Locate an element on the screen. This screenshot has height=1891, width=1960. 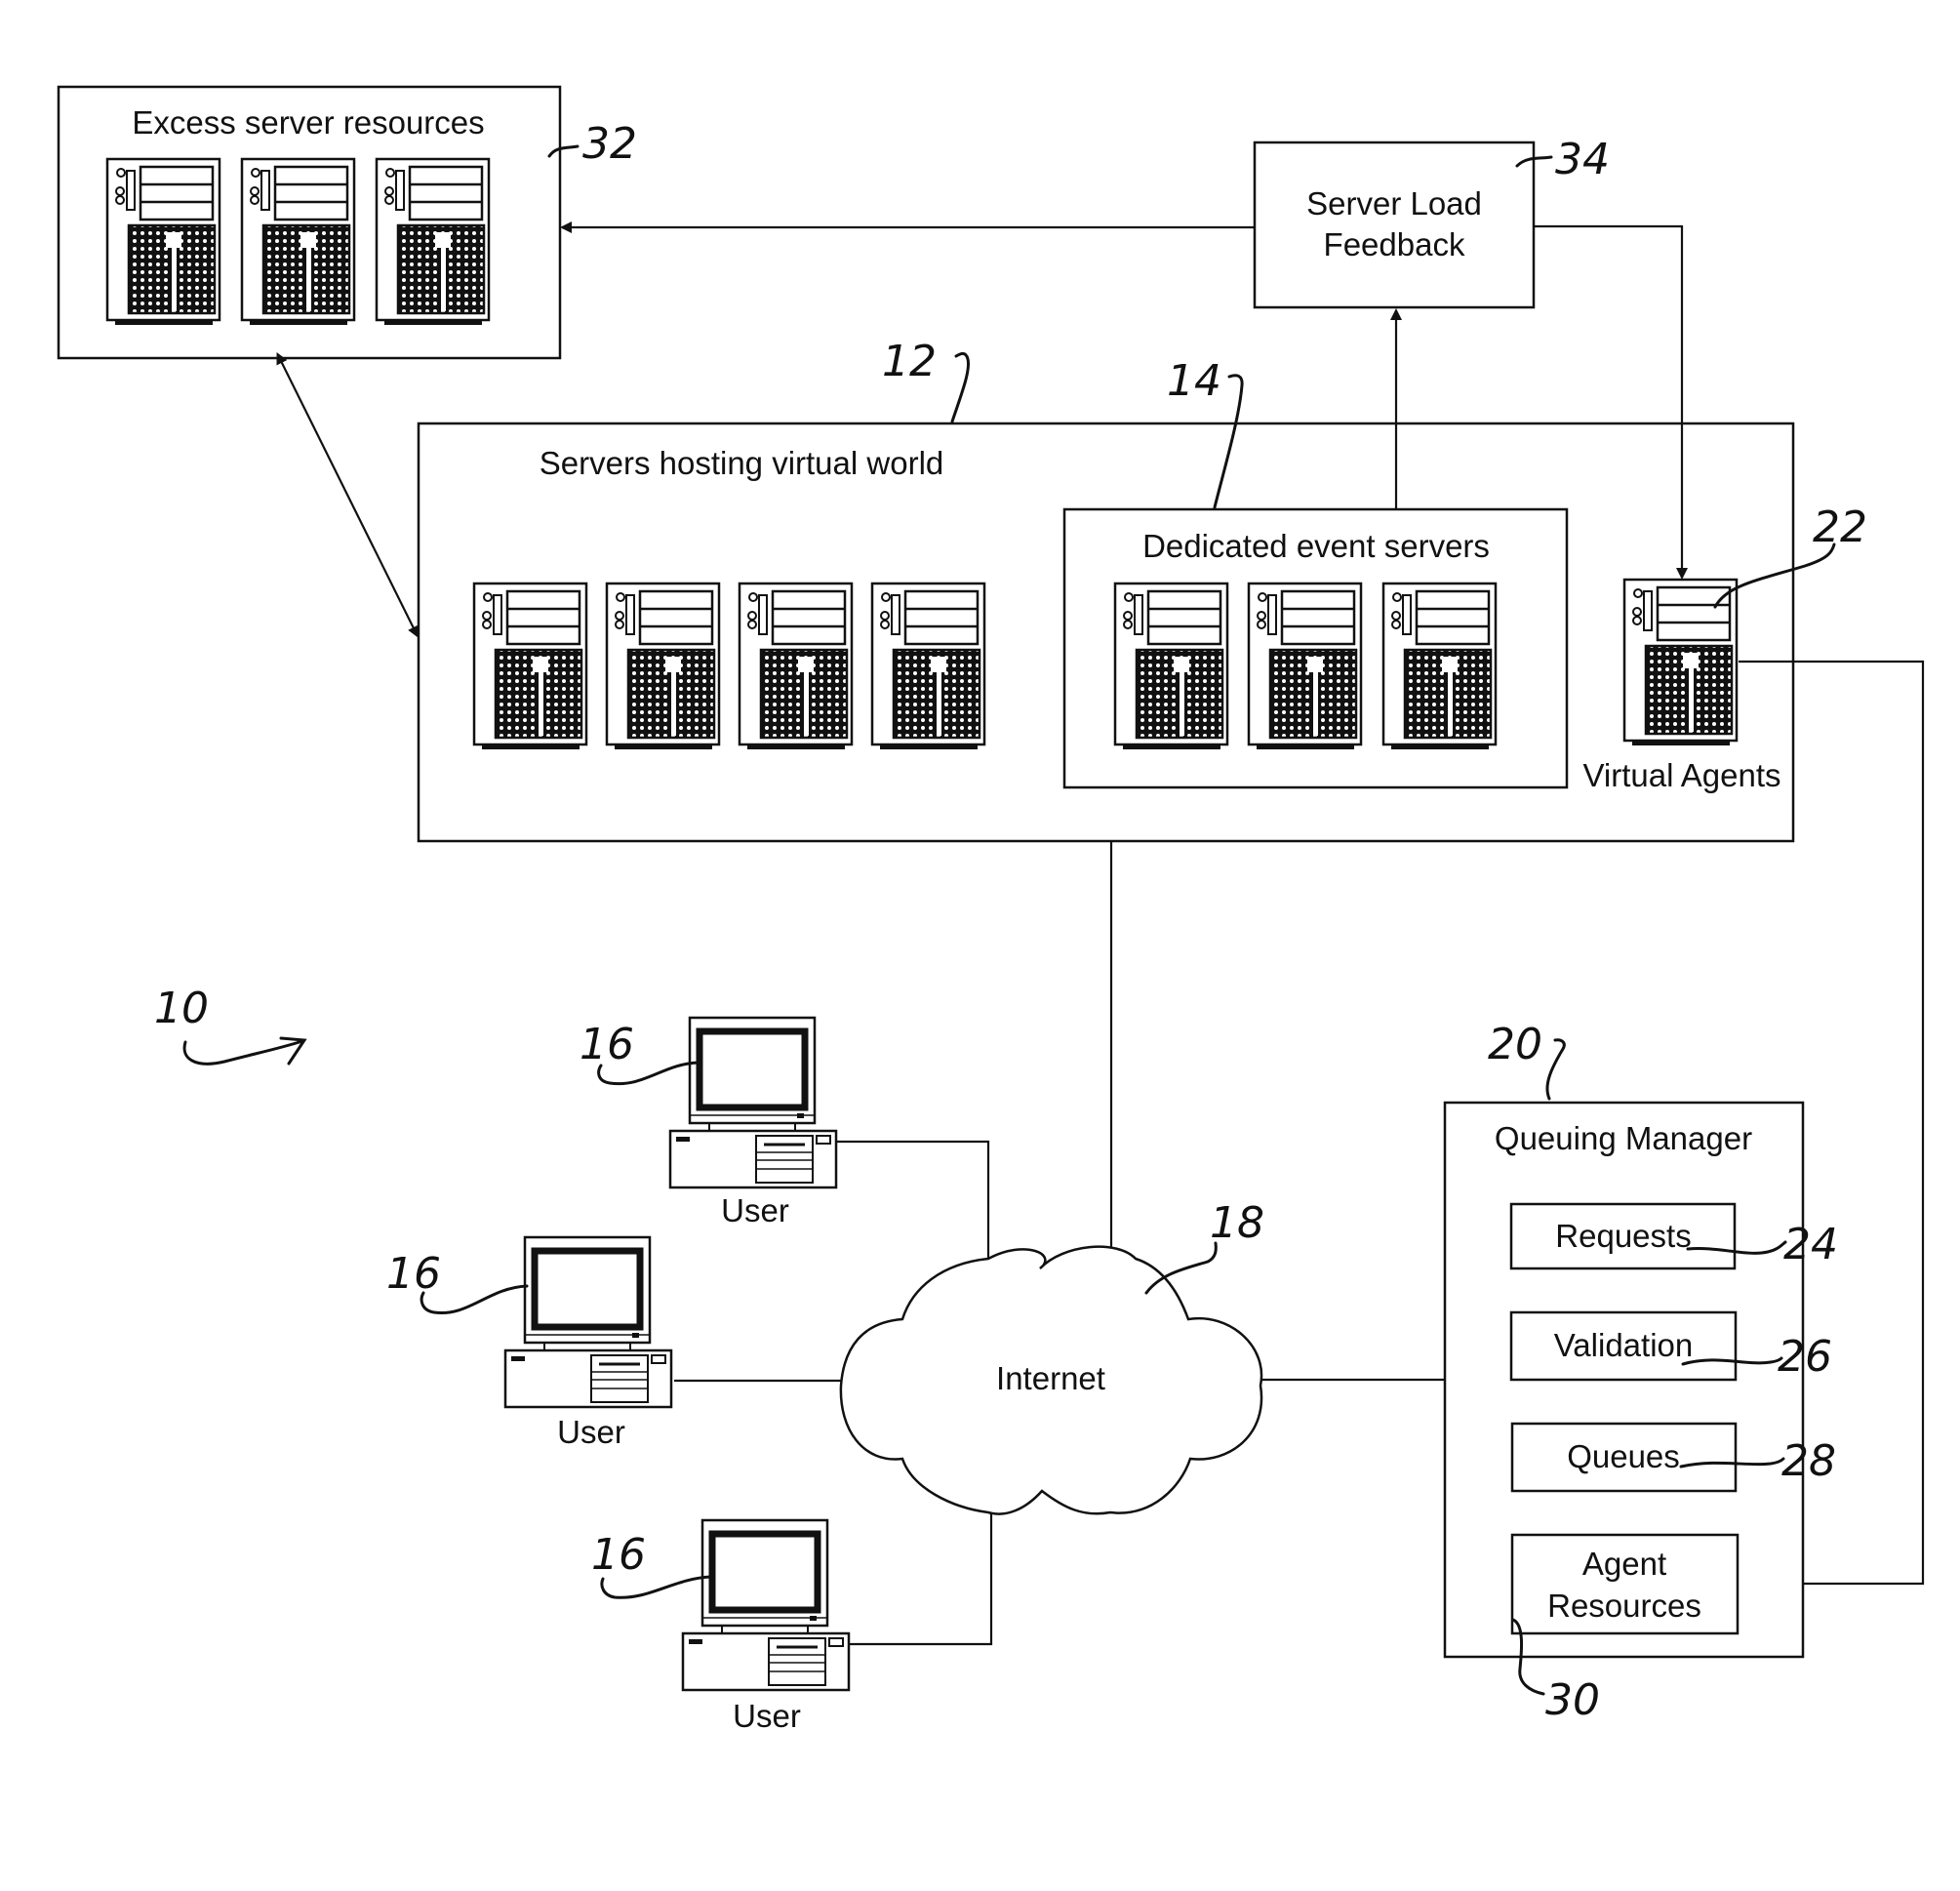
validation-label: Validation is located at coordinates (1624, 1345).